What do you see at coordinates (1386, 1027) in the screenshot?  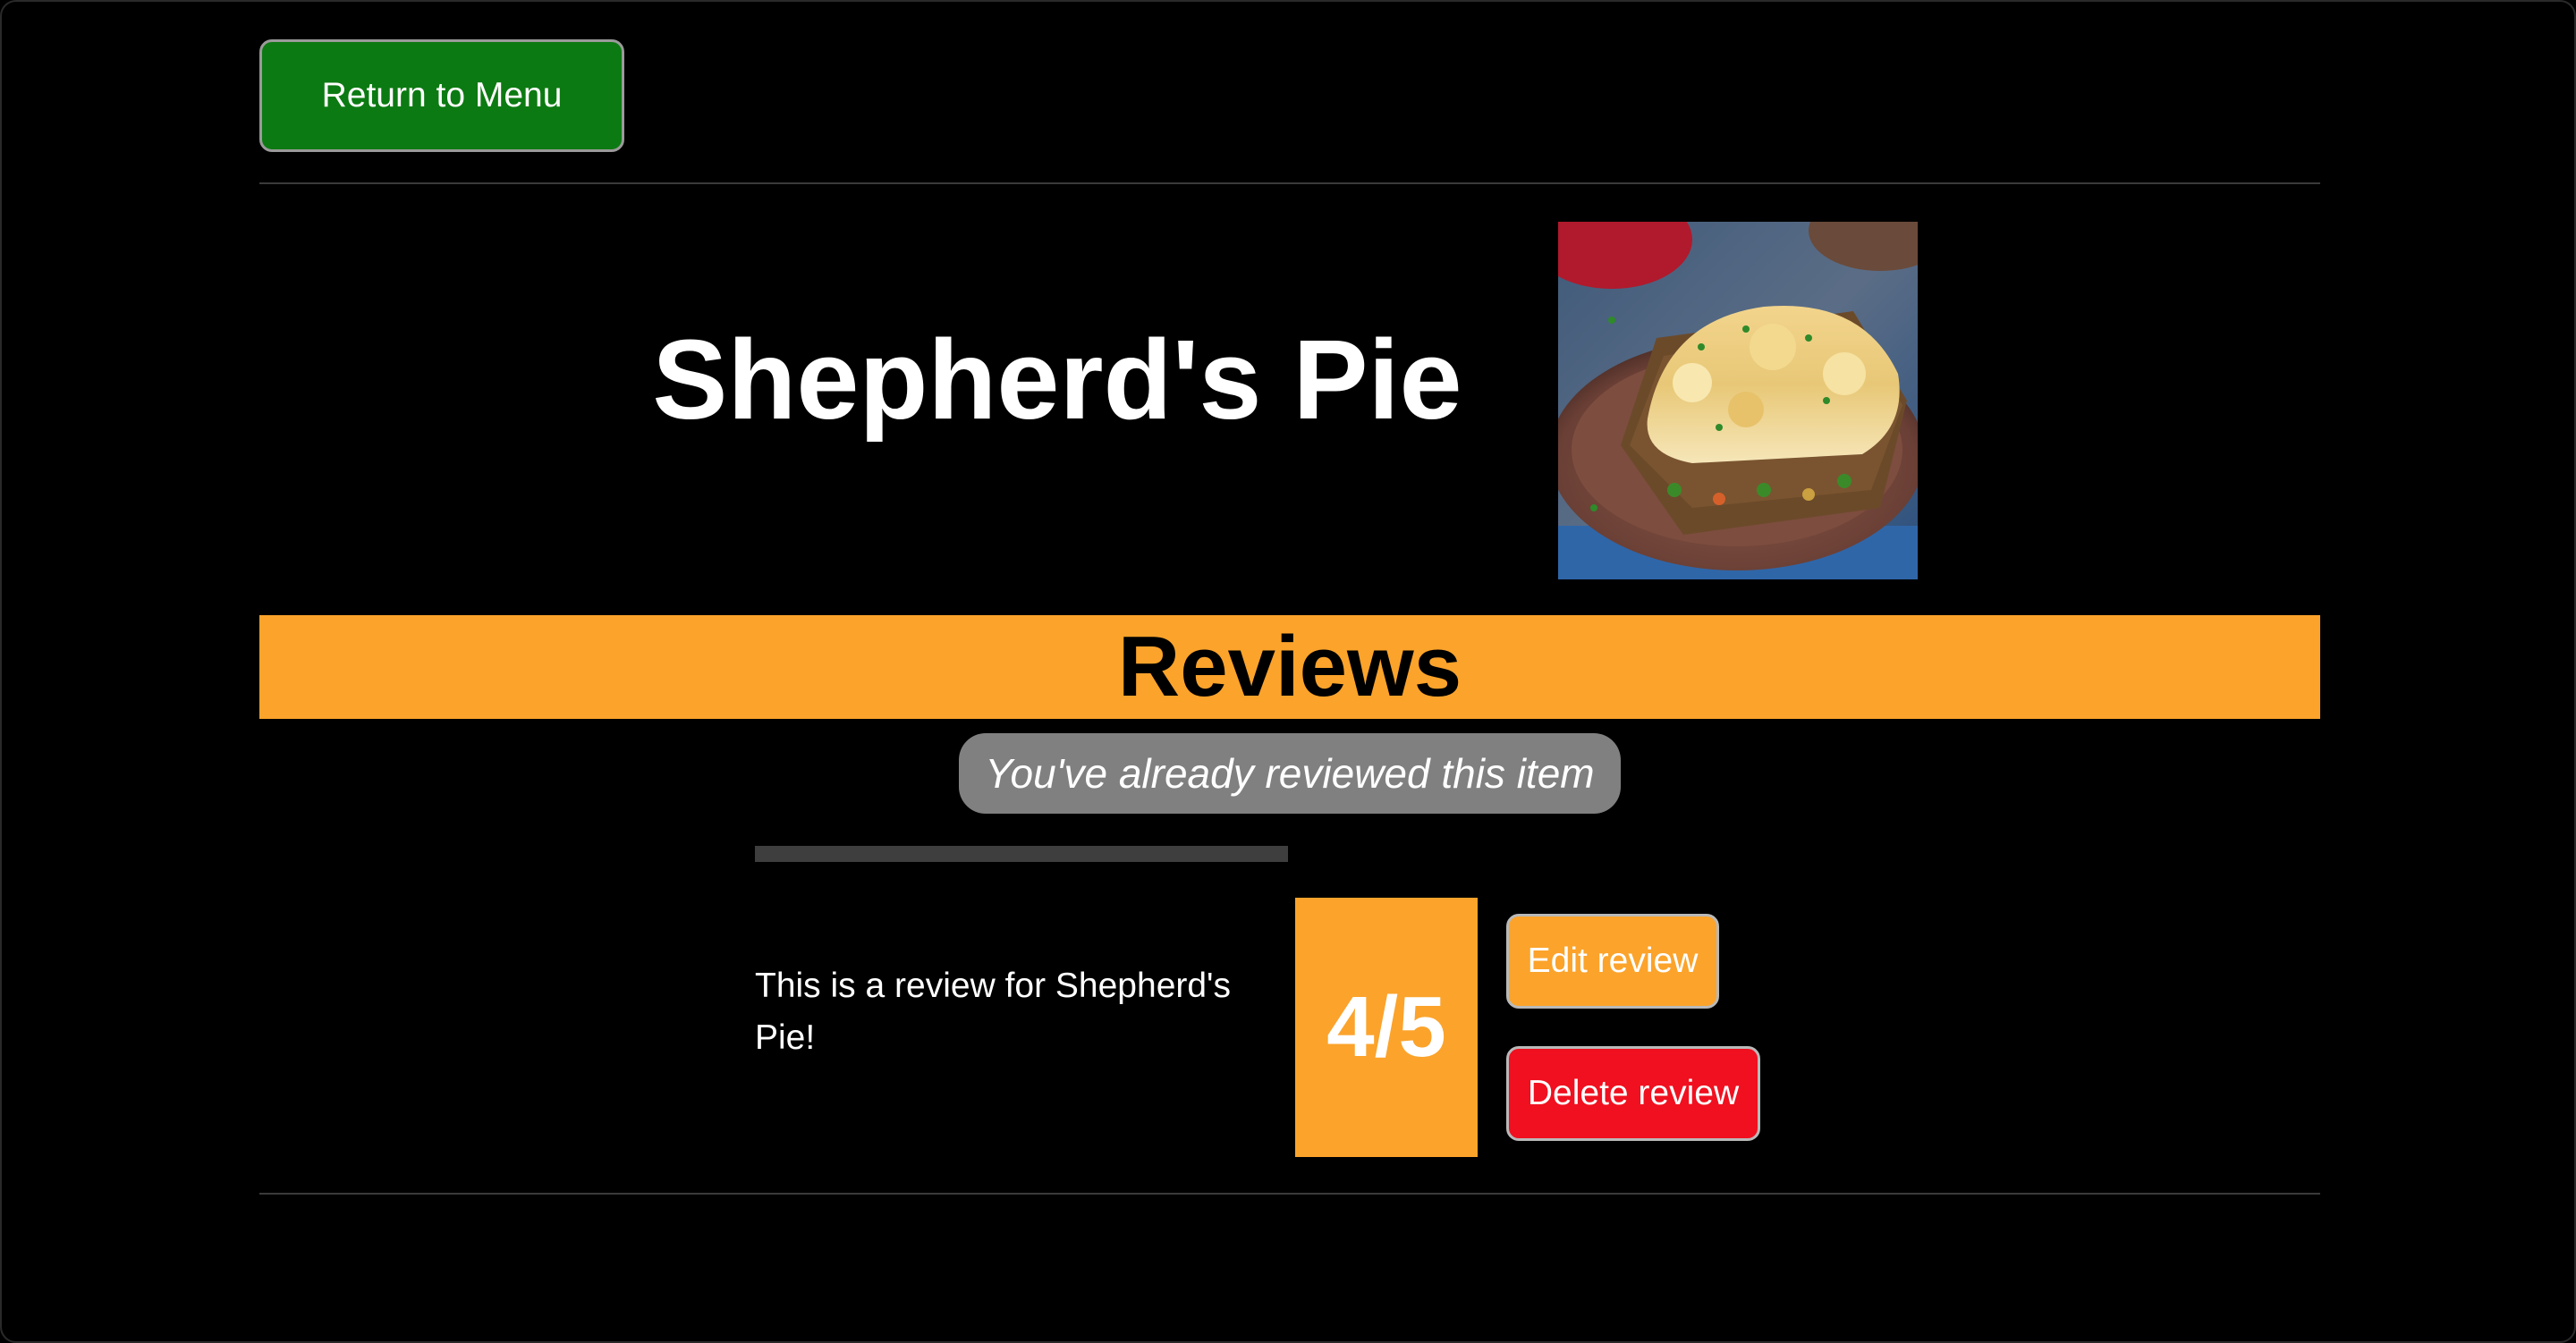 I see `review-rating: 4/5` at bounding box center [1386, 1027].